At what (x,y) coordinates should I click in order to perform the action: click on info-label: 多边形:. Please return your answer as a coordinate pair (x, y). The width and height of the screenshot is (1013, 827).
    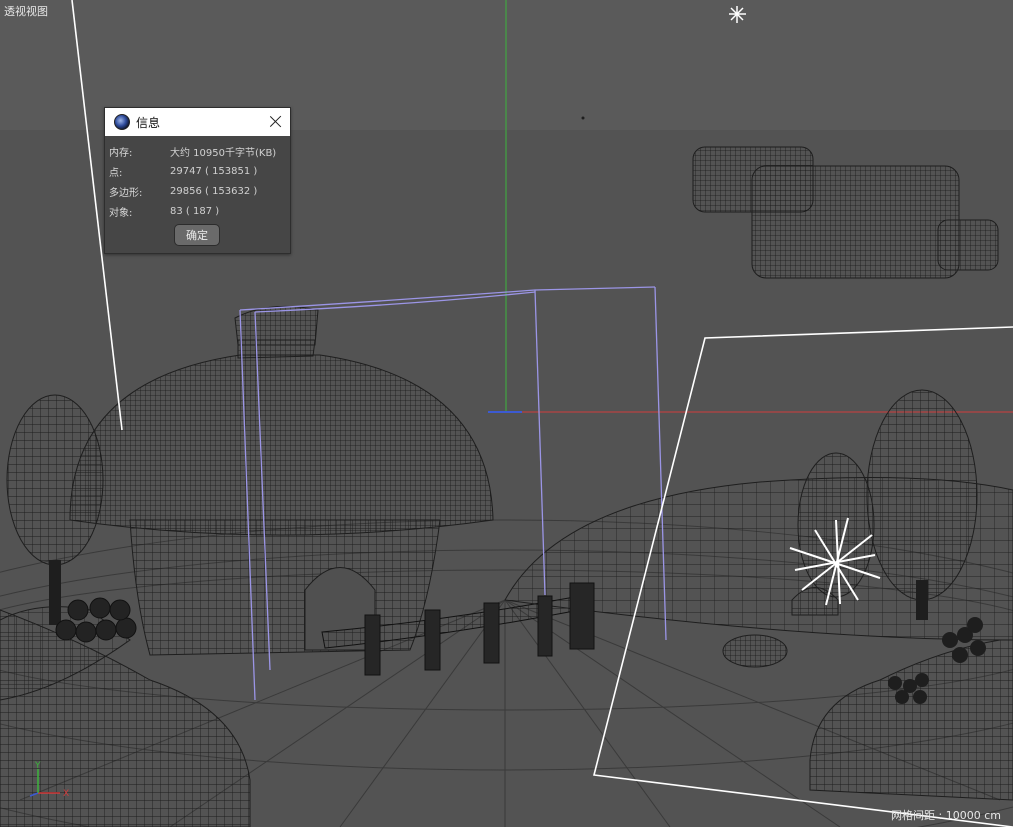
    Looking at the image, I should click on (126, 193).